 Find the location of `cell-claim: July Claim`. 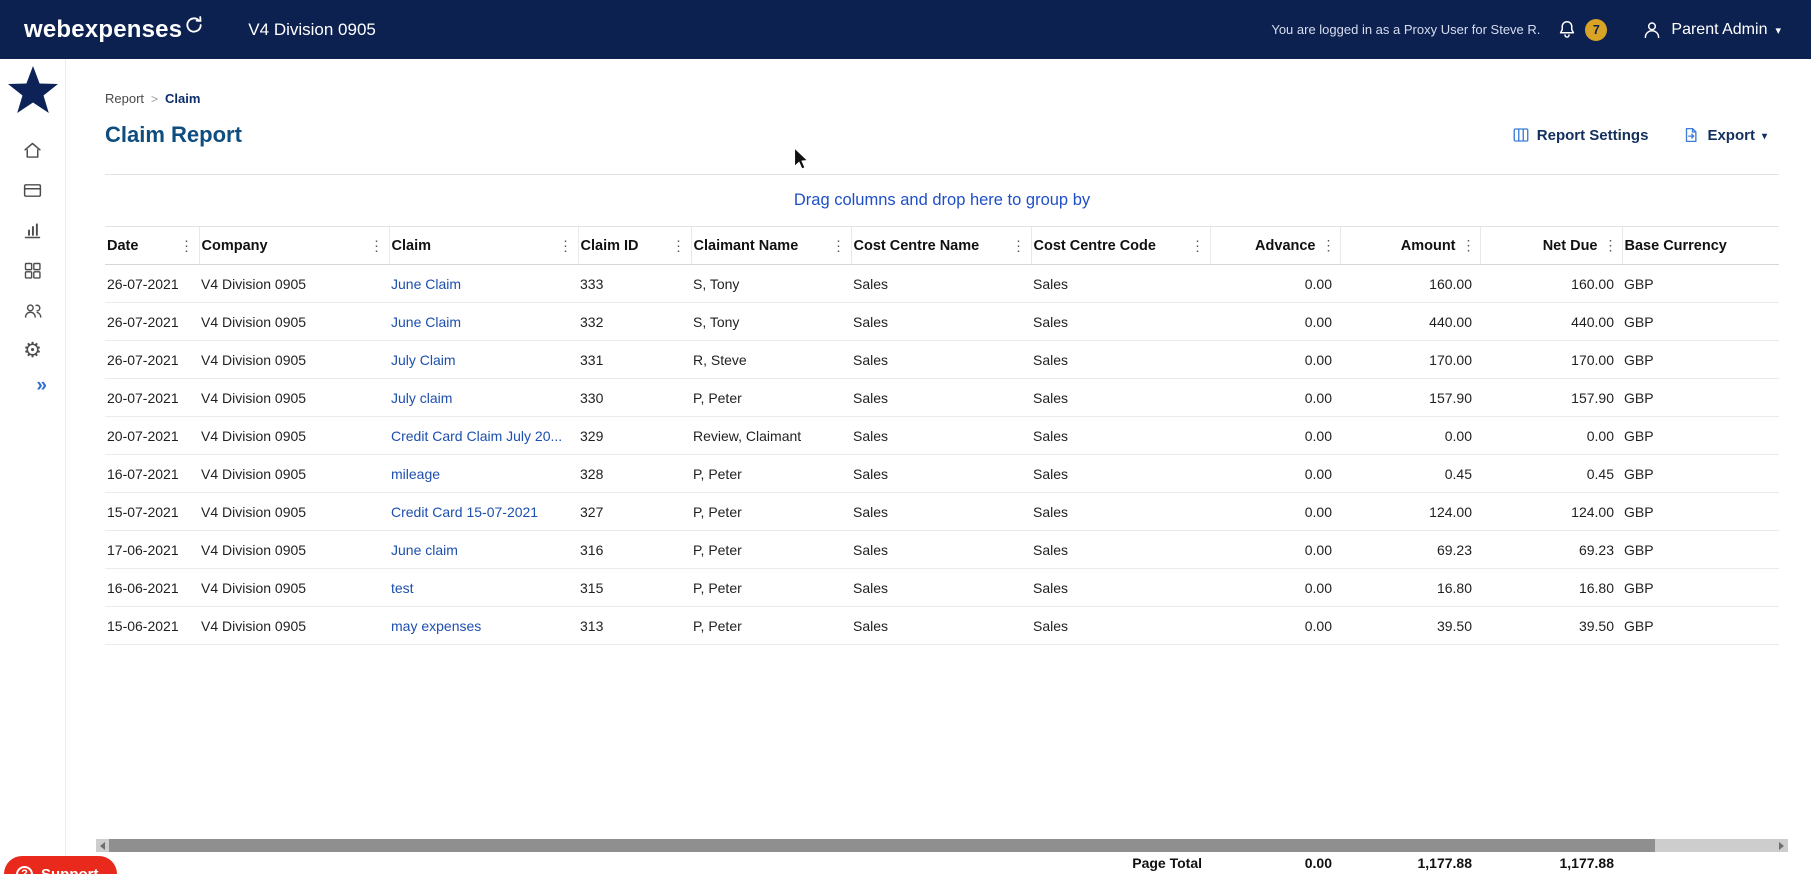

cell-claim: July Claim is located at coordinates (483, 359).